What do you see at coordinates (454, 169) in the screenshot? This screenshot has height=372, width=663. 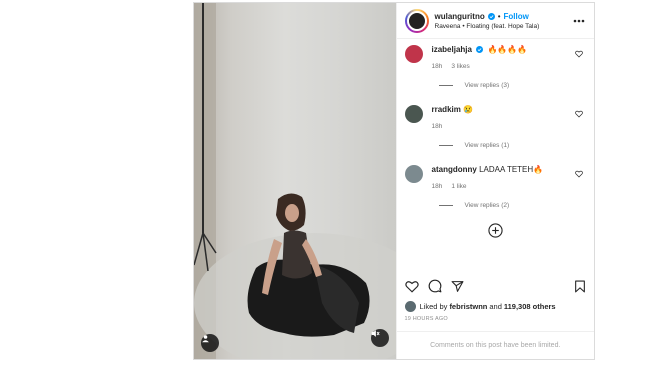 I see `comment-username: atangdonny` at bounding box center [454, 169].